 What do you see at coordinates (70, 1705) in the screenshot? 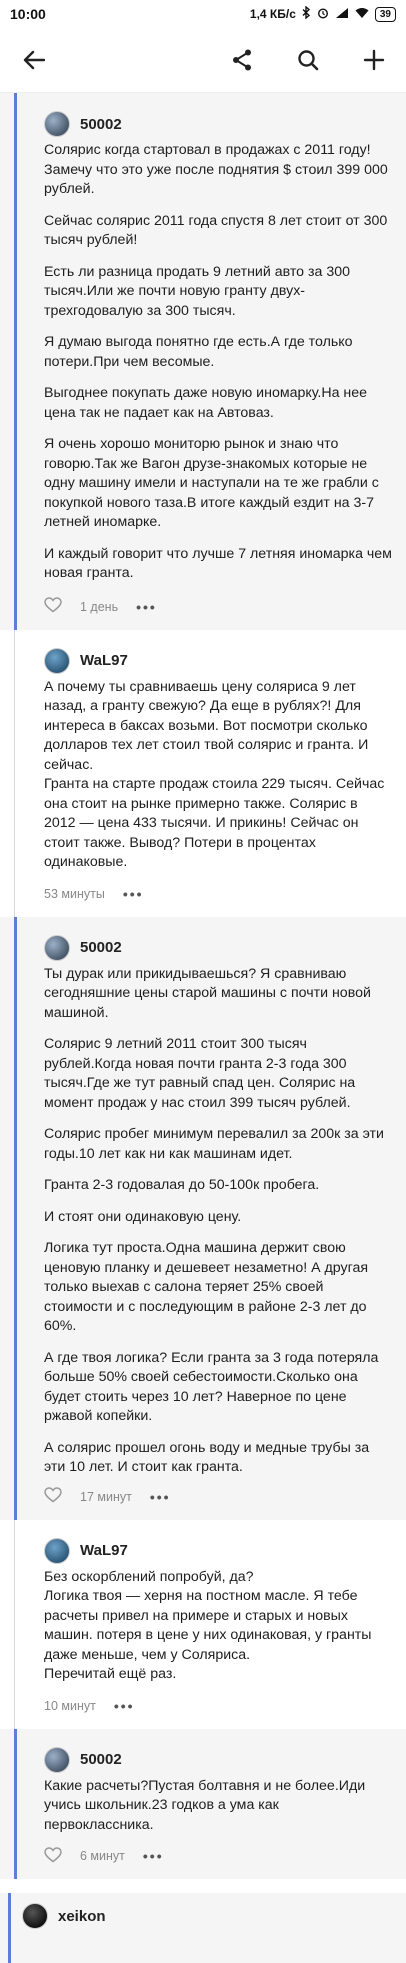
I see `comment-time: 10 минут` at bounding box center [70, 1705].